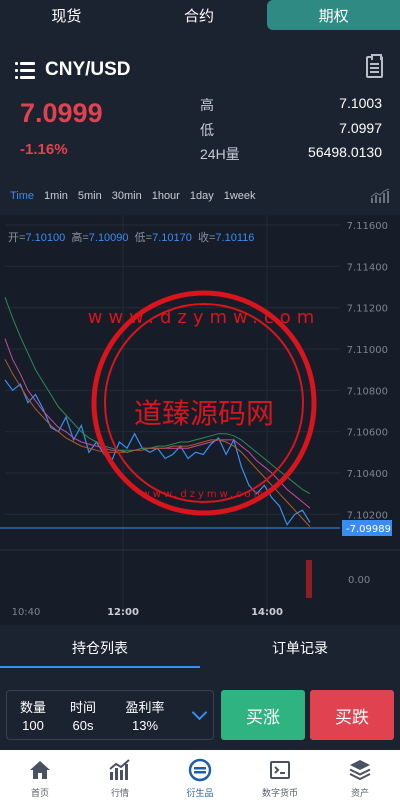 This screenshot has width=400, height=800. Describe the element at coordinates (66, 15) in the screenshot. I see `tab-spot: 现货` at that location.